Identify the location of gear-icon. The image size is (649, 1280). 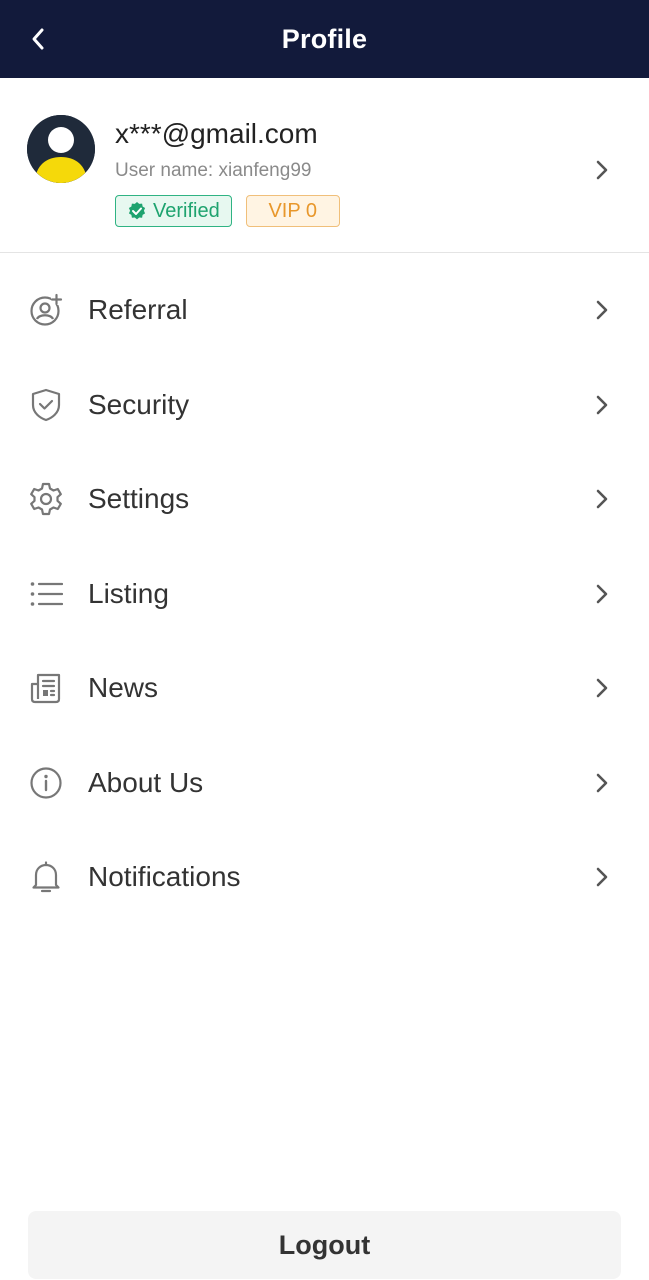
(46, 499).